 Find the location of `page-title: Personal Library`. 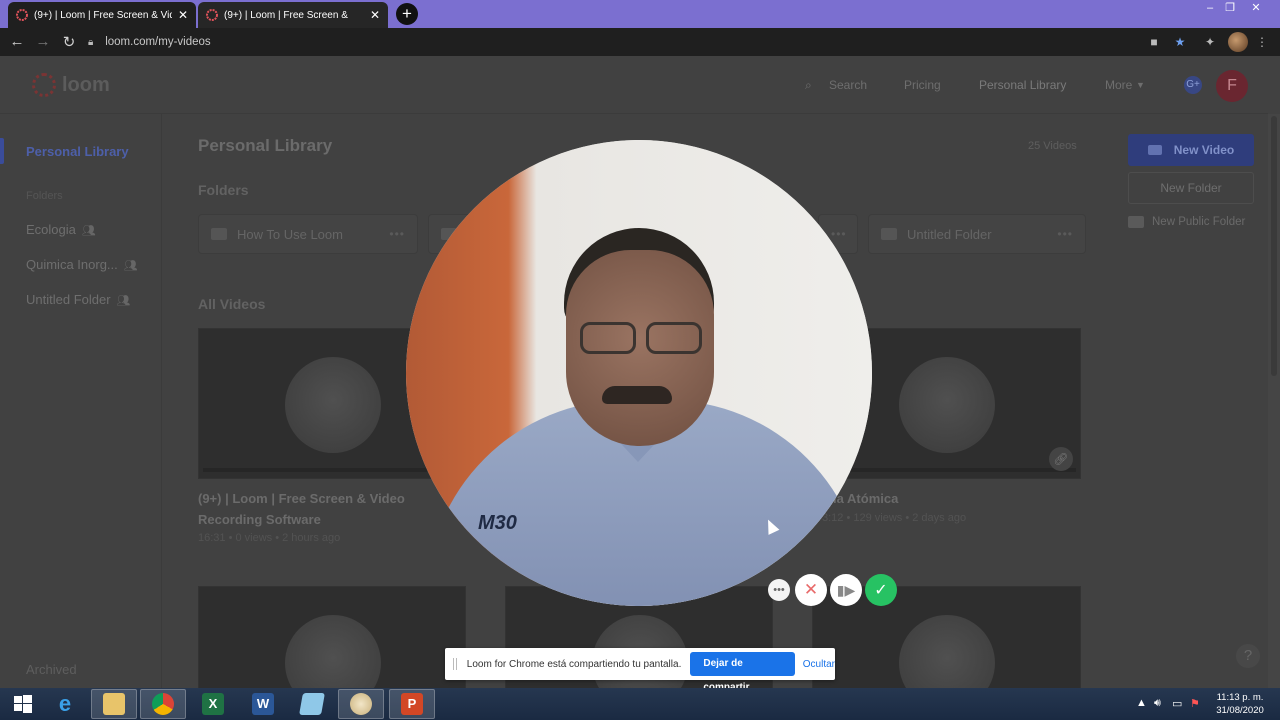

page-title: Personal Library is located at coordinates (265, 145).